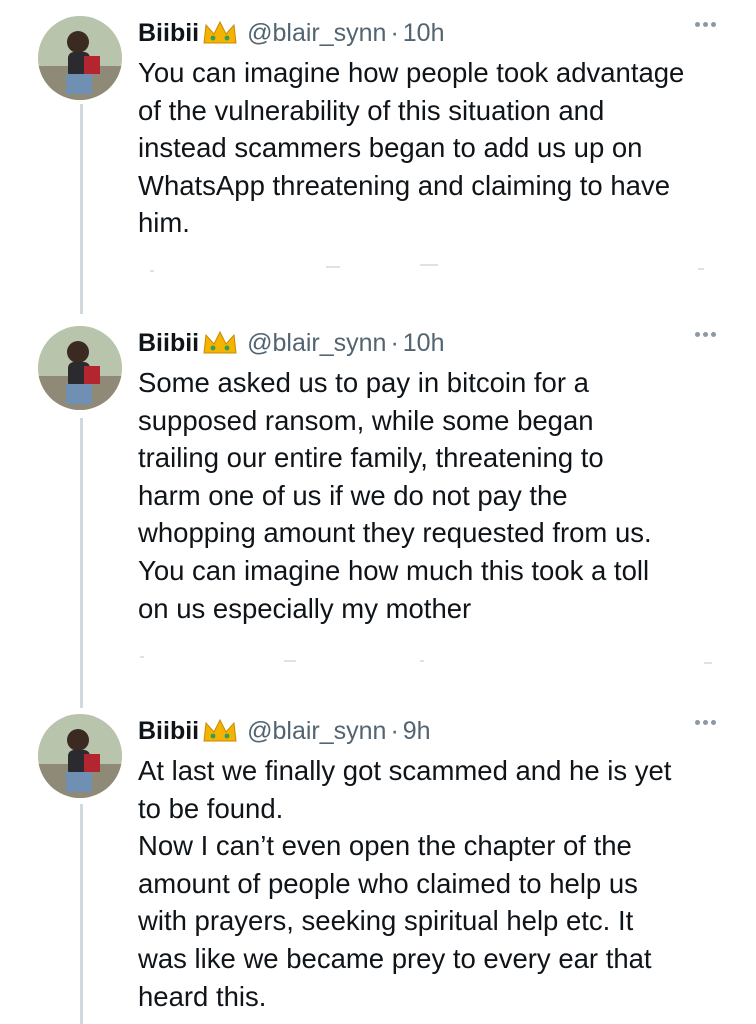 Image resolution: width=756 pixels, height=1024 pixels. Describe the element at coordinates (417, 731) in the screenshot. I see `timestamp: 9h` at that location.